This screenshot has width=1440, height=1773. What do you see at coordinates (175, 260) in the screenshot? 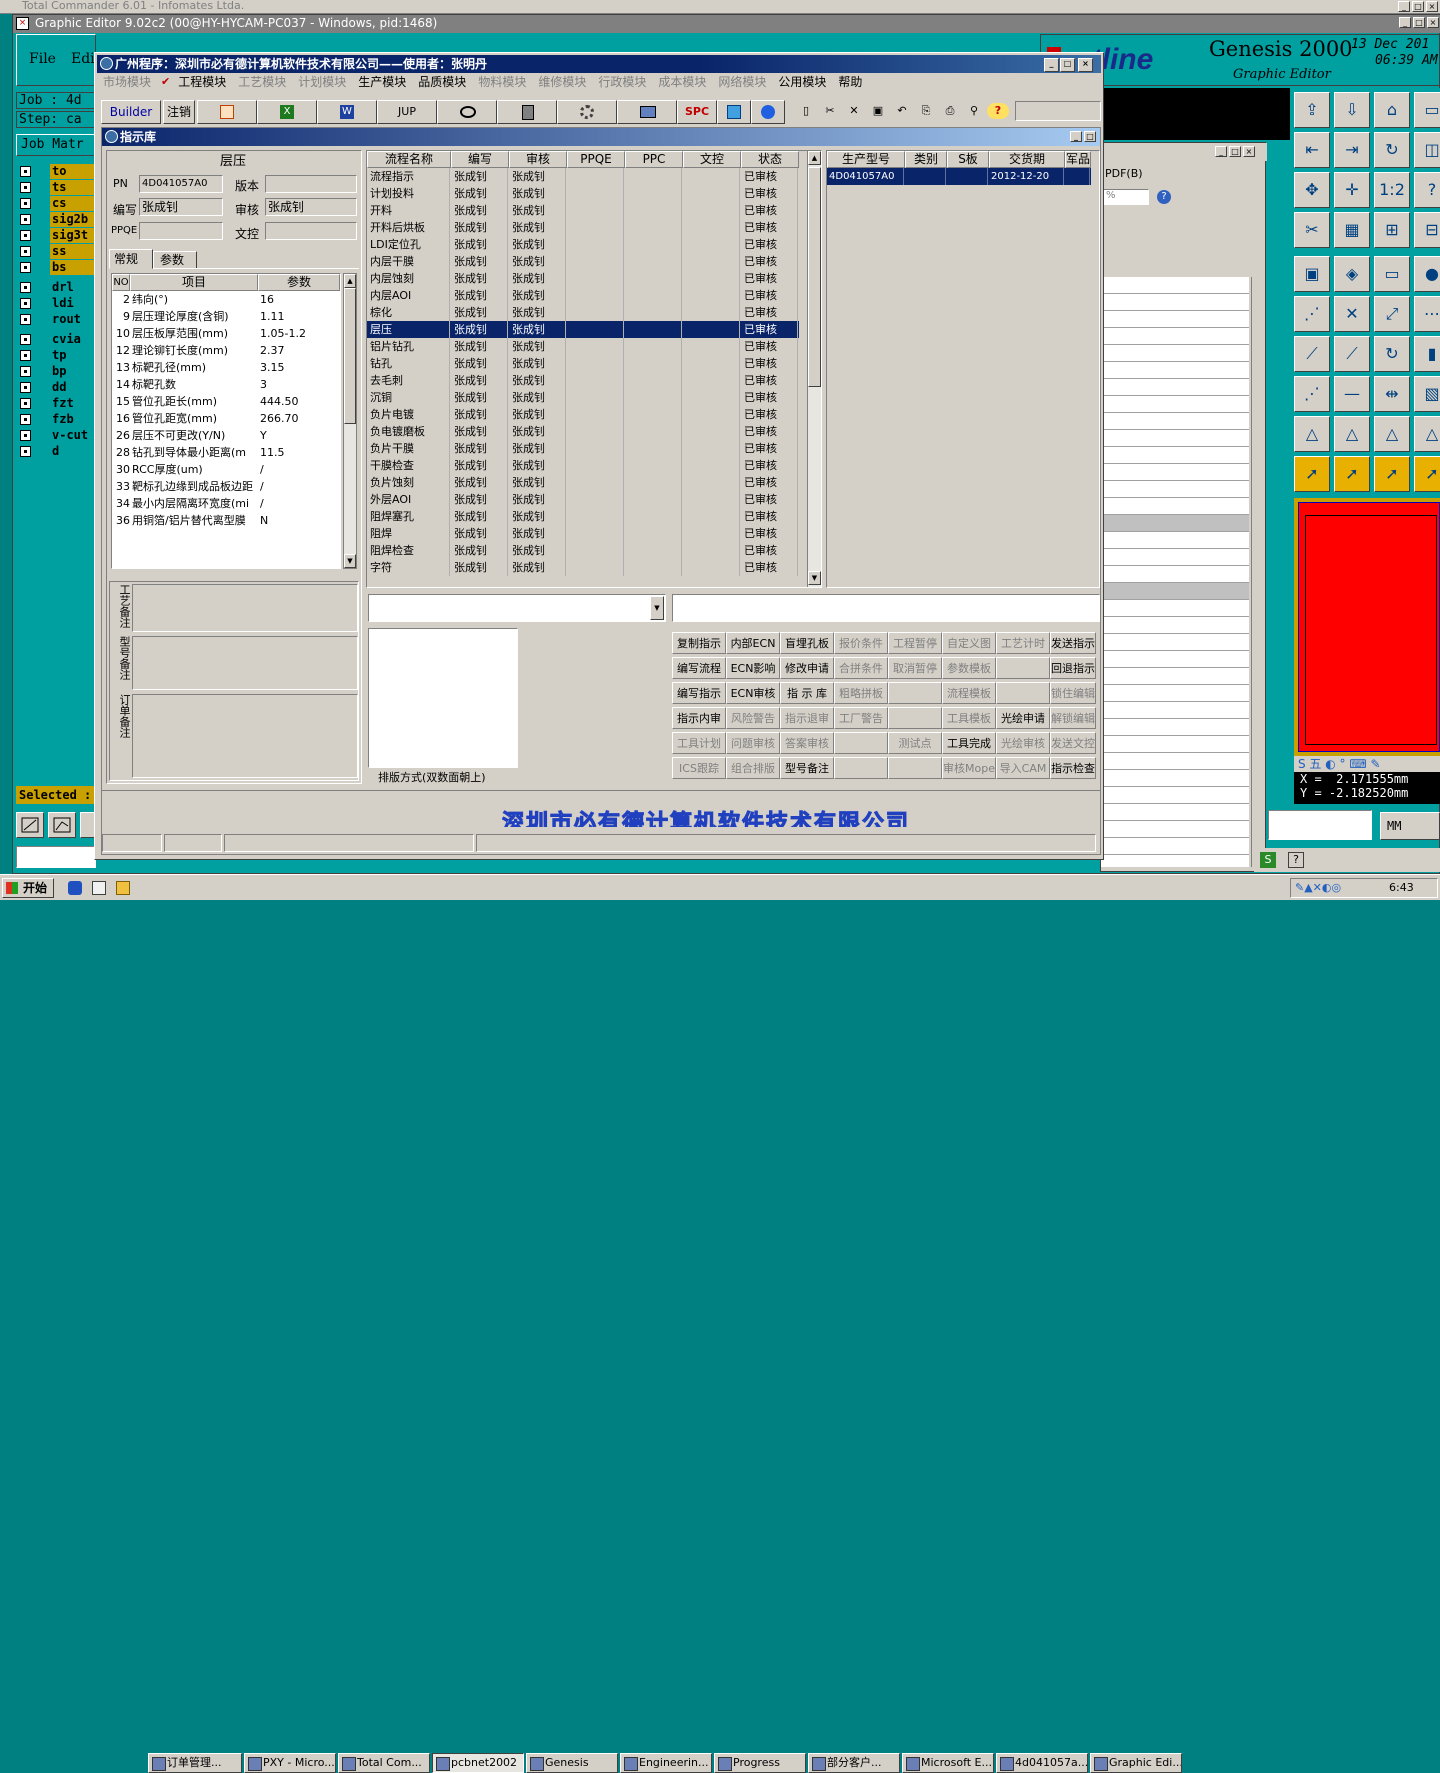
I see `tab-params: 参数` at bounding box center [175, 260].